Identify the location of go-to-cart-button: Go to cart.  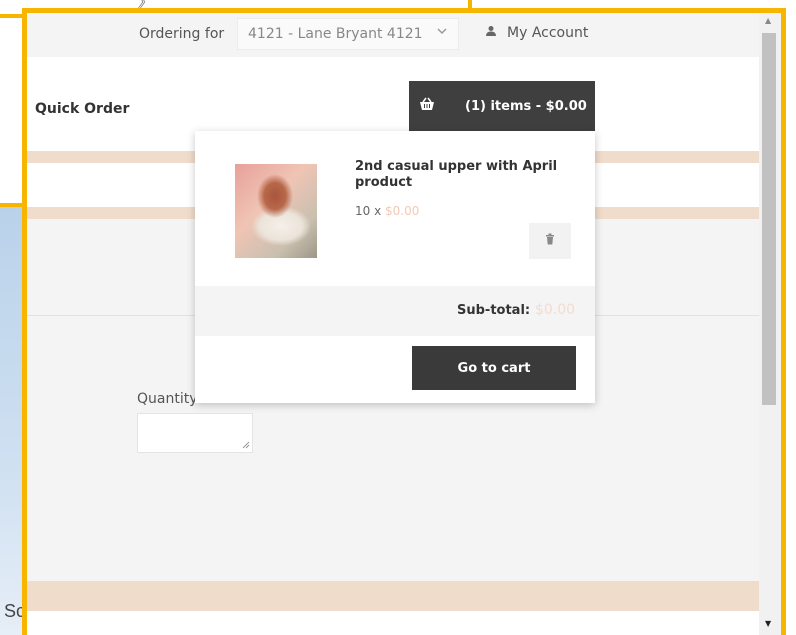
(494, 368).